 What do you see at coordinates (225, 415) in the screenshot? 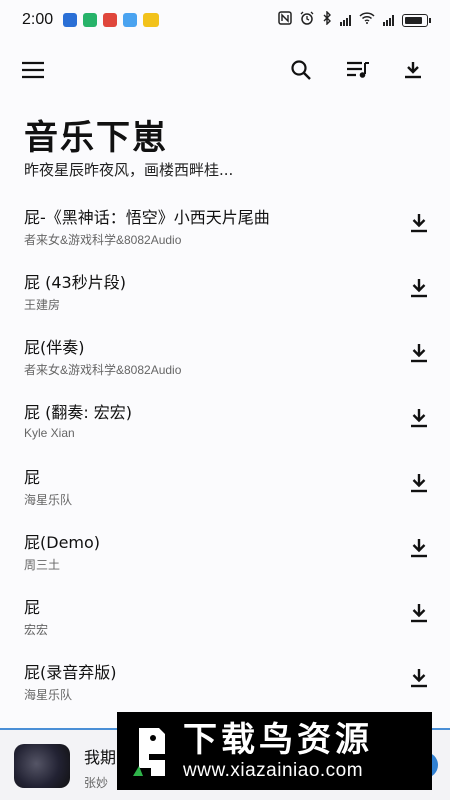
I see `list-item: 屁 (翻奏: 宏宏) Kyle Xian` at bounding box center [225, 415].